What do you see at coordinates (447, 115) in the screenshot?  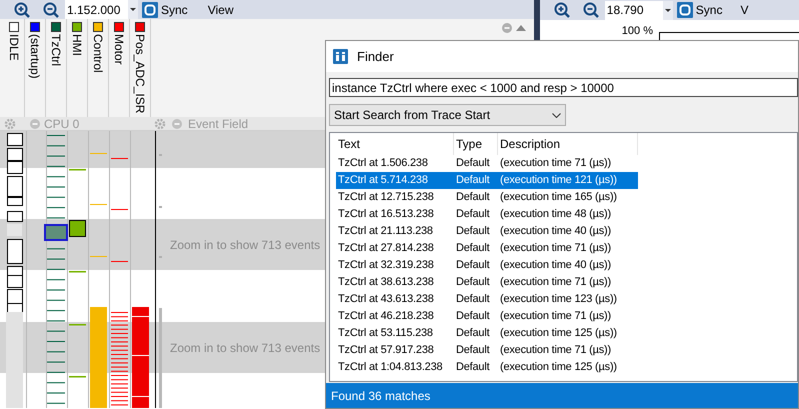 I see `search-mode-dropdown: Start Search from Trace Start` at bounding box center [447, 115].